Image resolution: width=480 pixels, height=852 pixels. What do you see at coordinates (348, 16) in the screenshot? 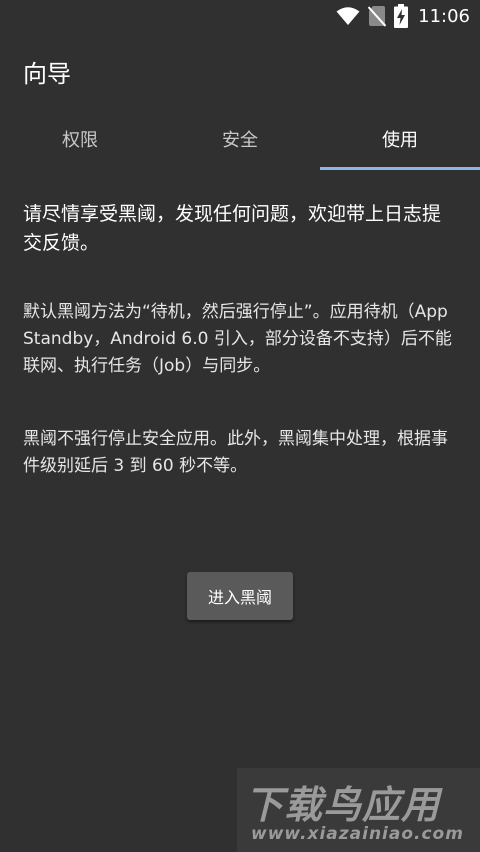
I see `wifi-icon` at bounding box center [348, 16].